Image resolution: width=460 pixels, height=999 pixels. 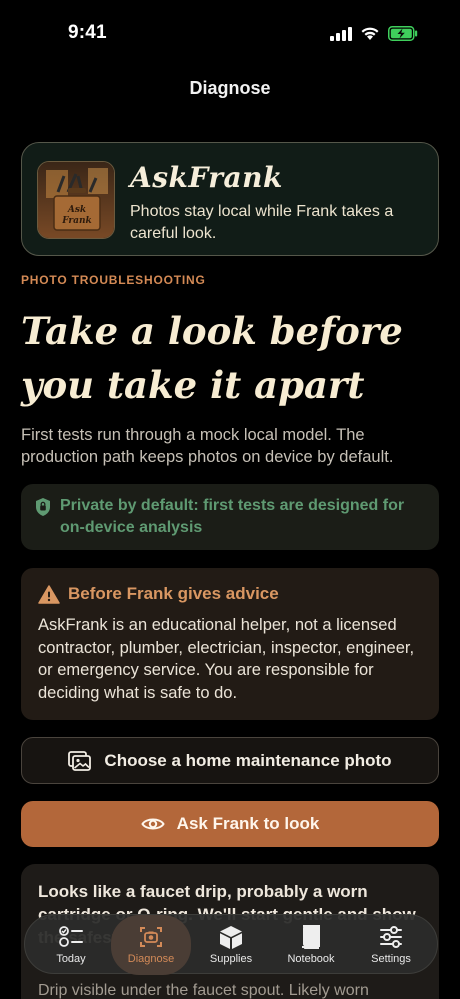 What do you see at coordinates (391, 959) in the screenshot?
I see `tab-settings-label: Settings` at bounding box center [391, 959].